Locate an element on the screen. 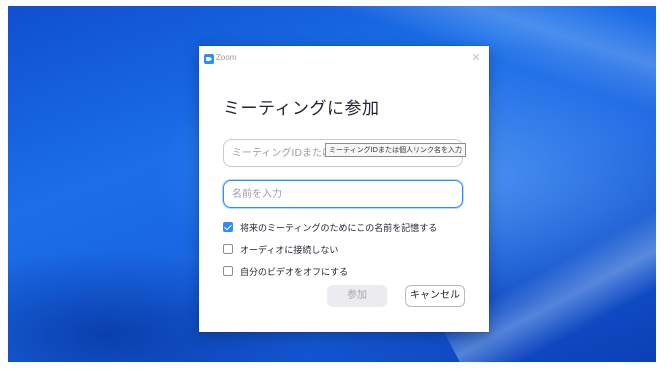 The height and width of the screenshot is (371, 672). close-icon: ✕ is located at coordinates (476, 58).